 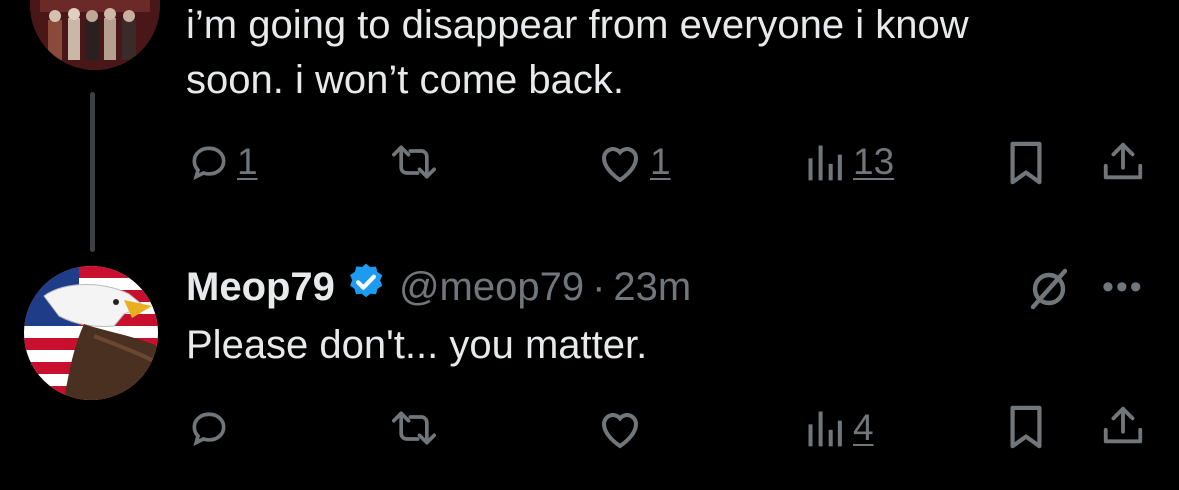 I want to click on tweet-1-retweet-button, so click(x=414, y=162).